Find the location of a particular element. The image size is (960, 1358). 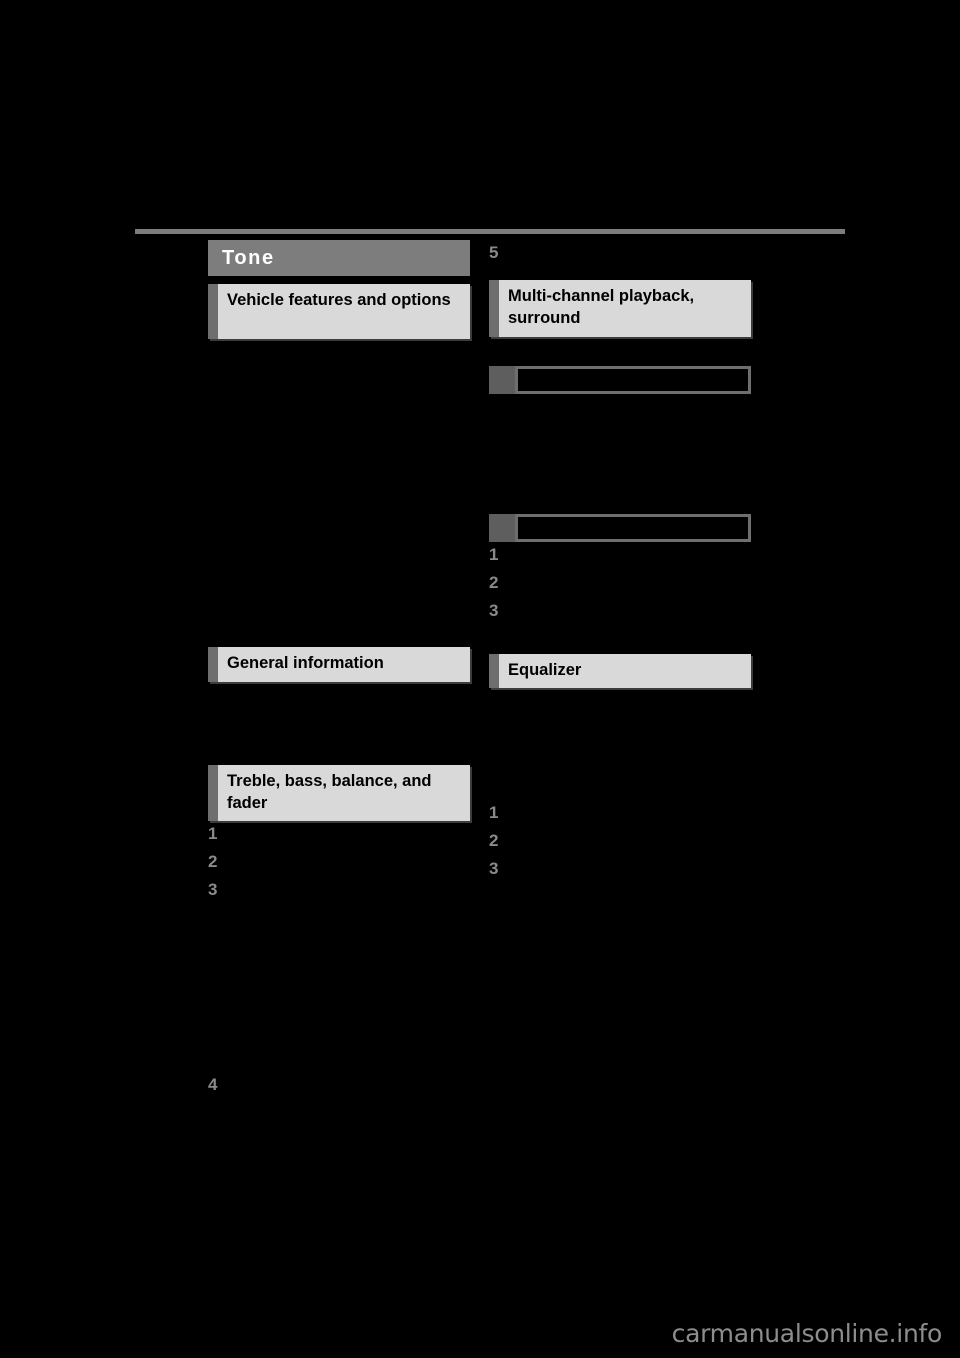

left-step-marker-4: 4 is located at coordinates (213, 1084).